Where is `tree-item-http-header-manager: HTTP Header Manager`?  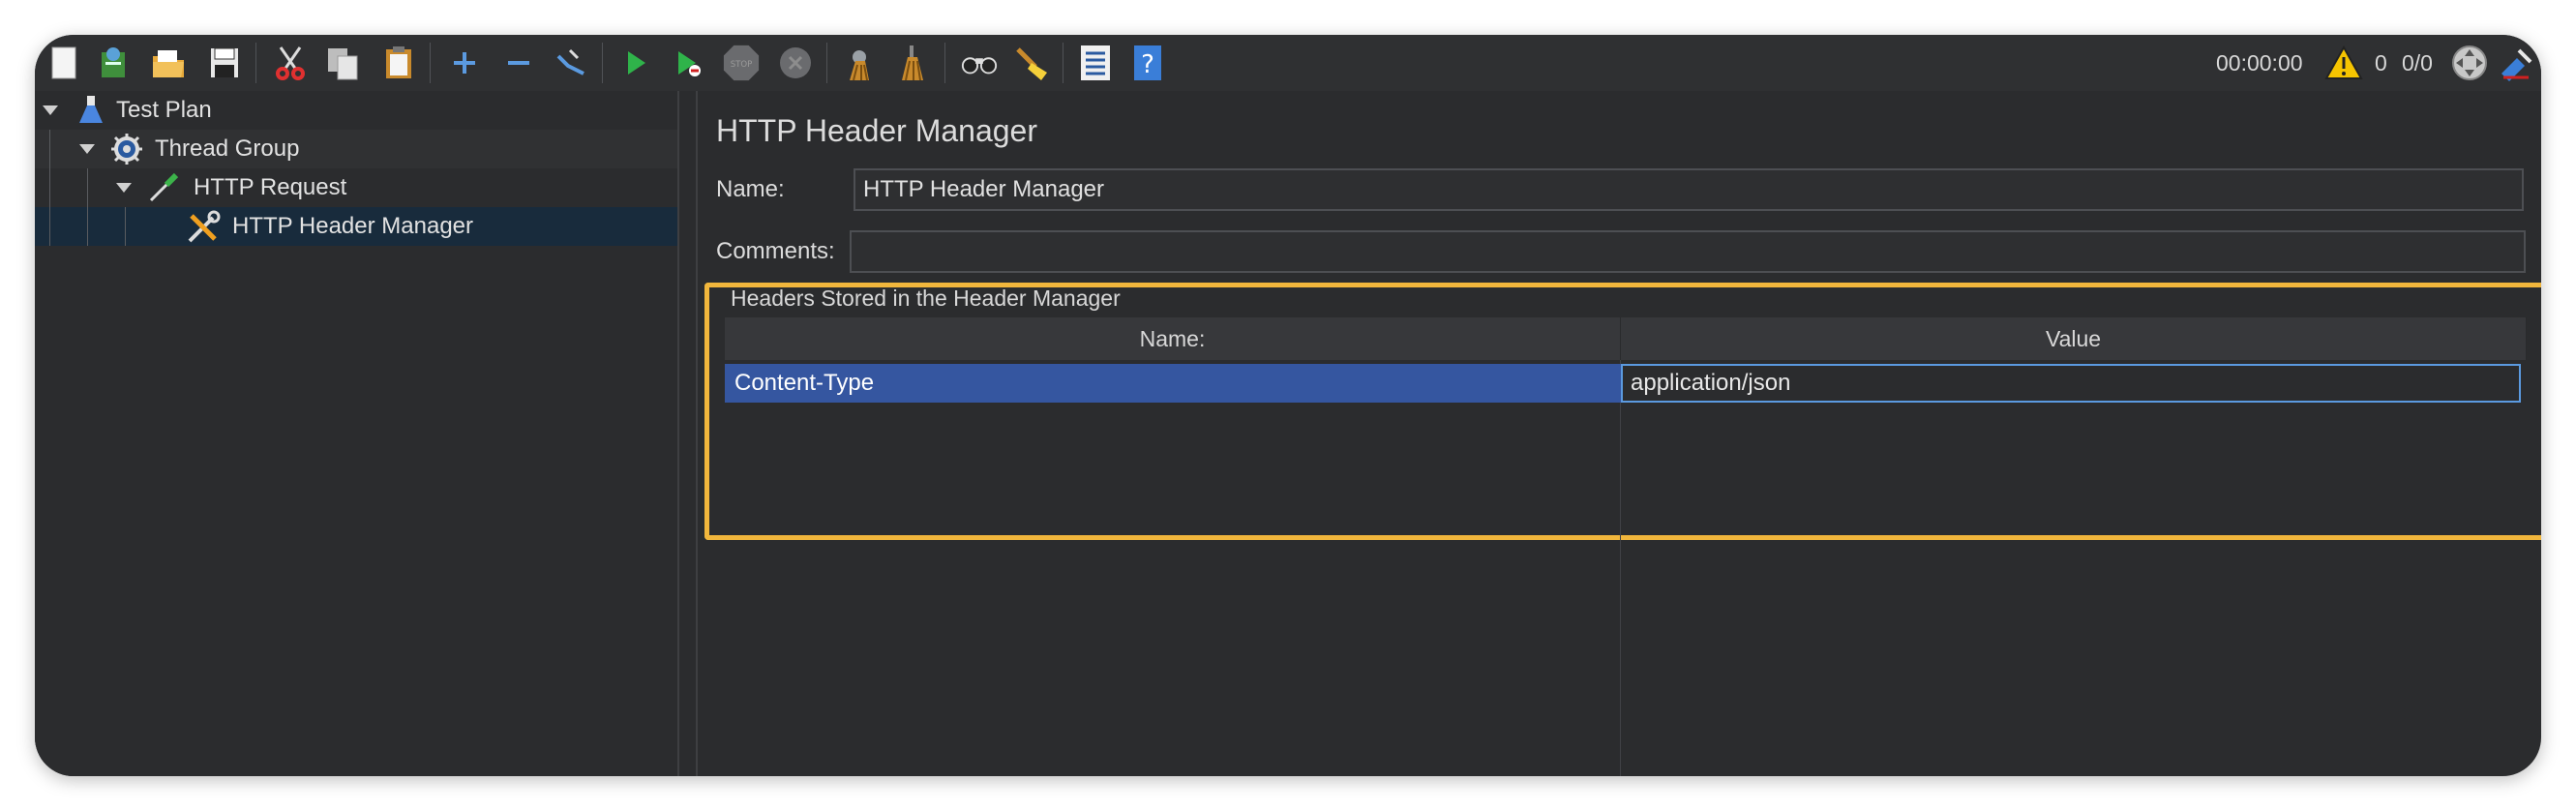 tree-item-http-header-manager: HTTP Header Manager is located at coordinates (356, 226).